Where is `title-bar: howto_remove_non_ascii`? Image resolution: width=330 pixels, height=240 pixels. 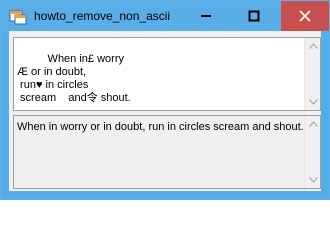 title-bar: howto_remove_non_ascii is located at coordinates (165, 16).